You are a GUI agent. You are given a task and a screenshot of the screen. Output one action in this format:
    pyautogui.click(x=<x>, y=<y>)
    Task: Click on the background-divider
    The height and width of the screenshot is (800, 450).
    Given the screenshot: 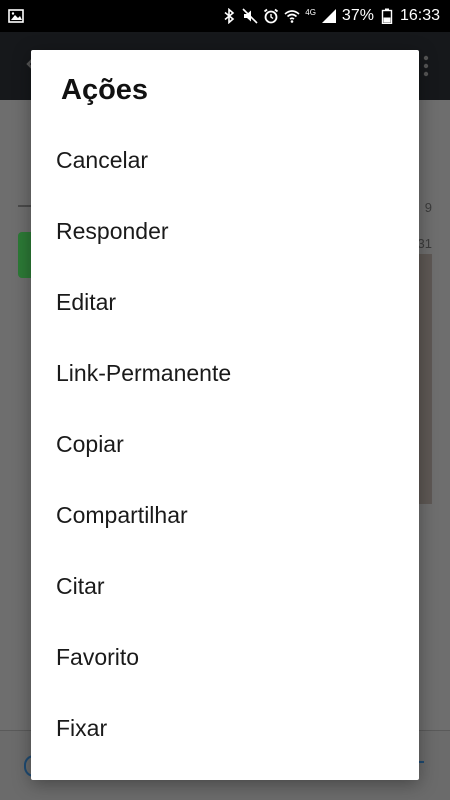 What is the action you would take?
    pyautogui.click(x=25, y=206)
    